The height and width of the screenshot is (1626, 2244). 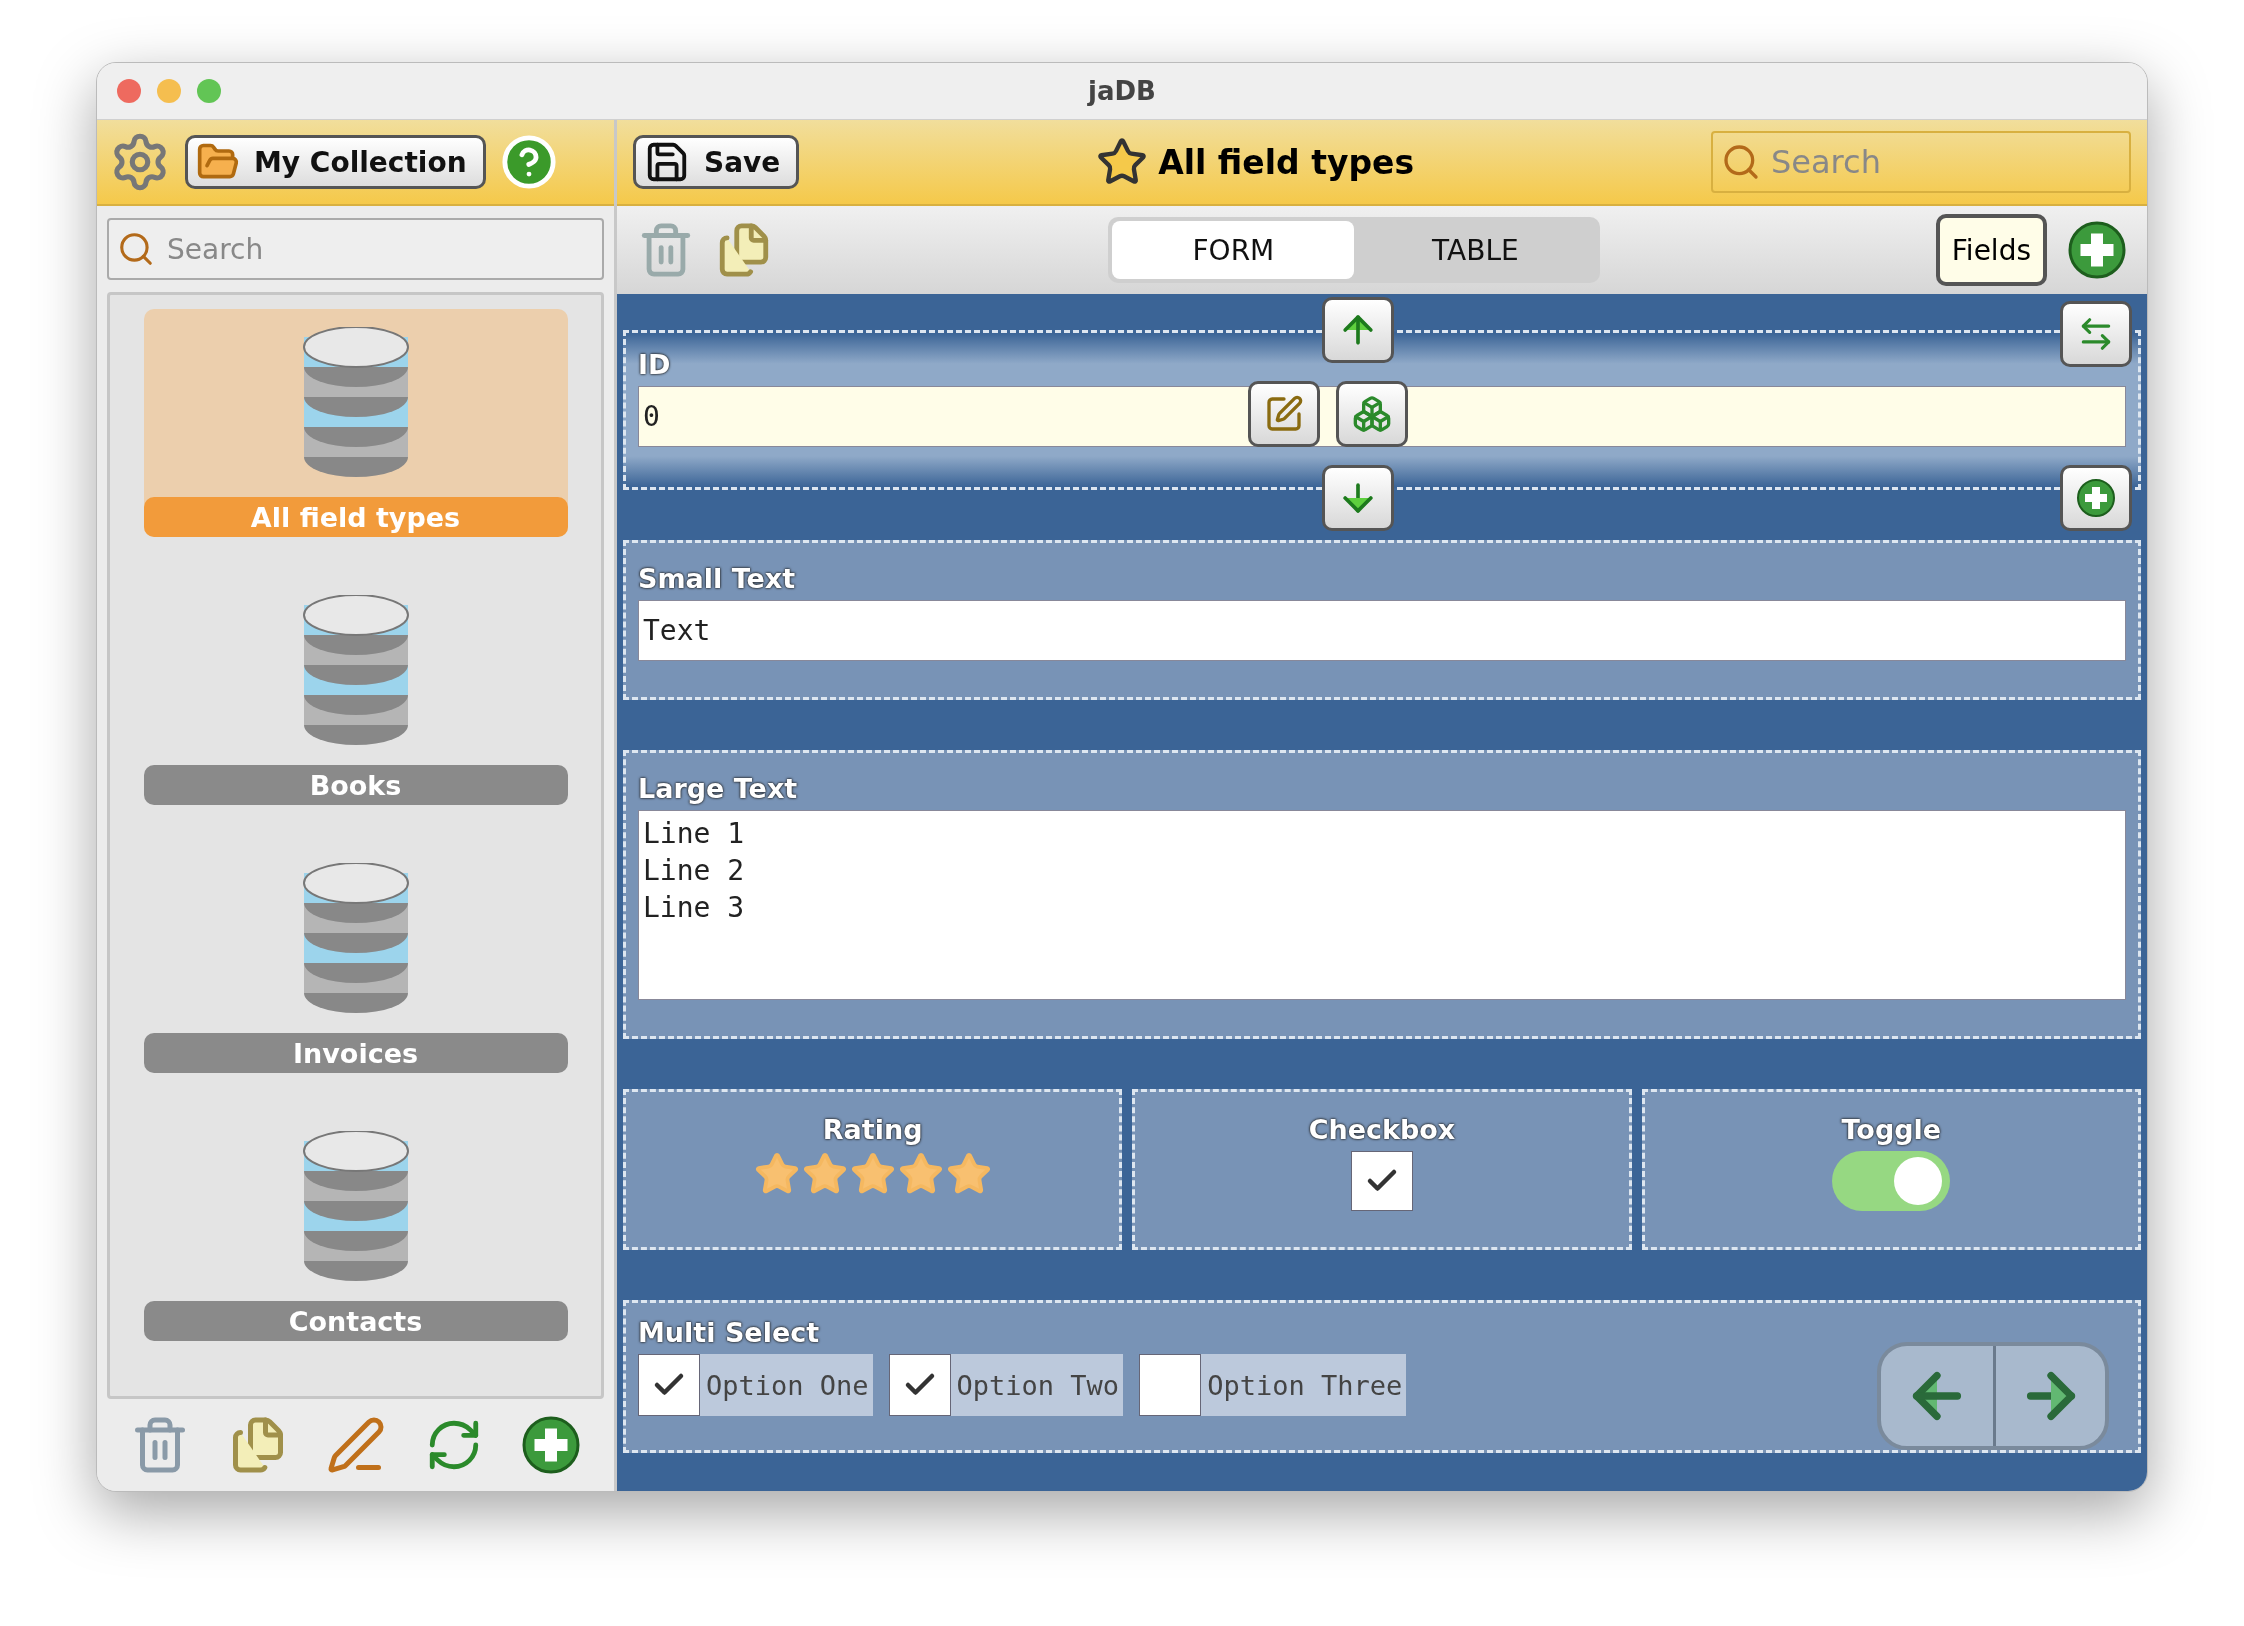 I want to click on field-label: Rating, so click(x=872, y=1129).